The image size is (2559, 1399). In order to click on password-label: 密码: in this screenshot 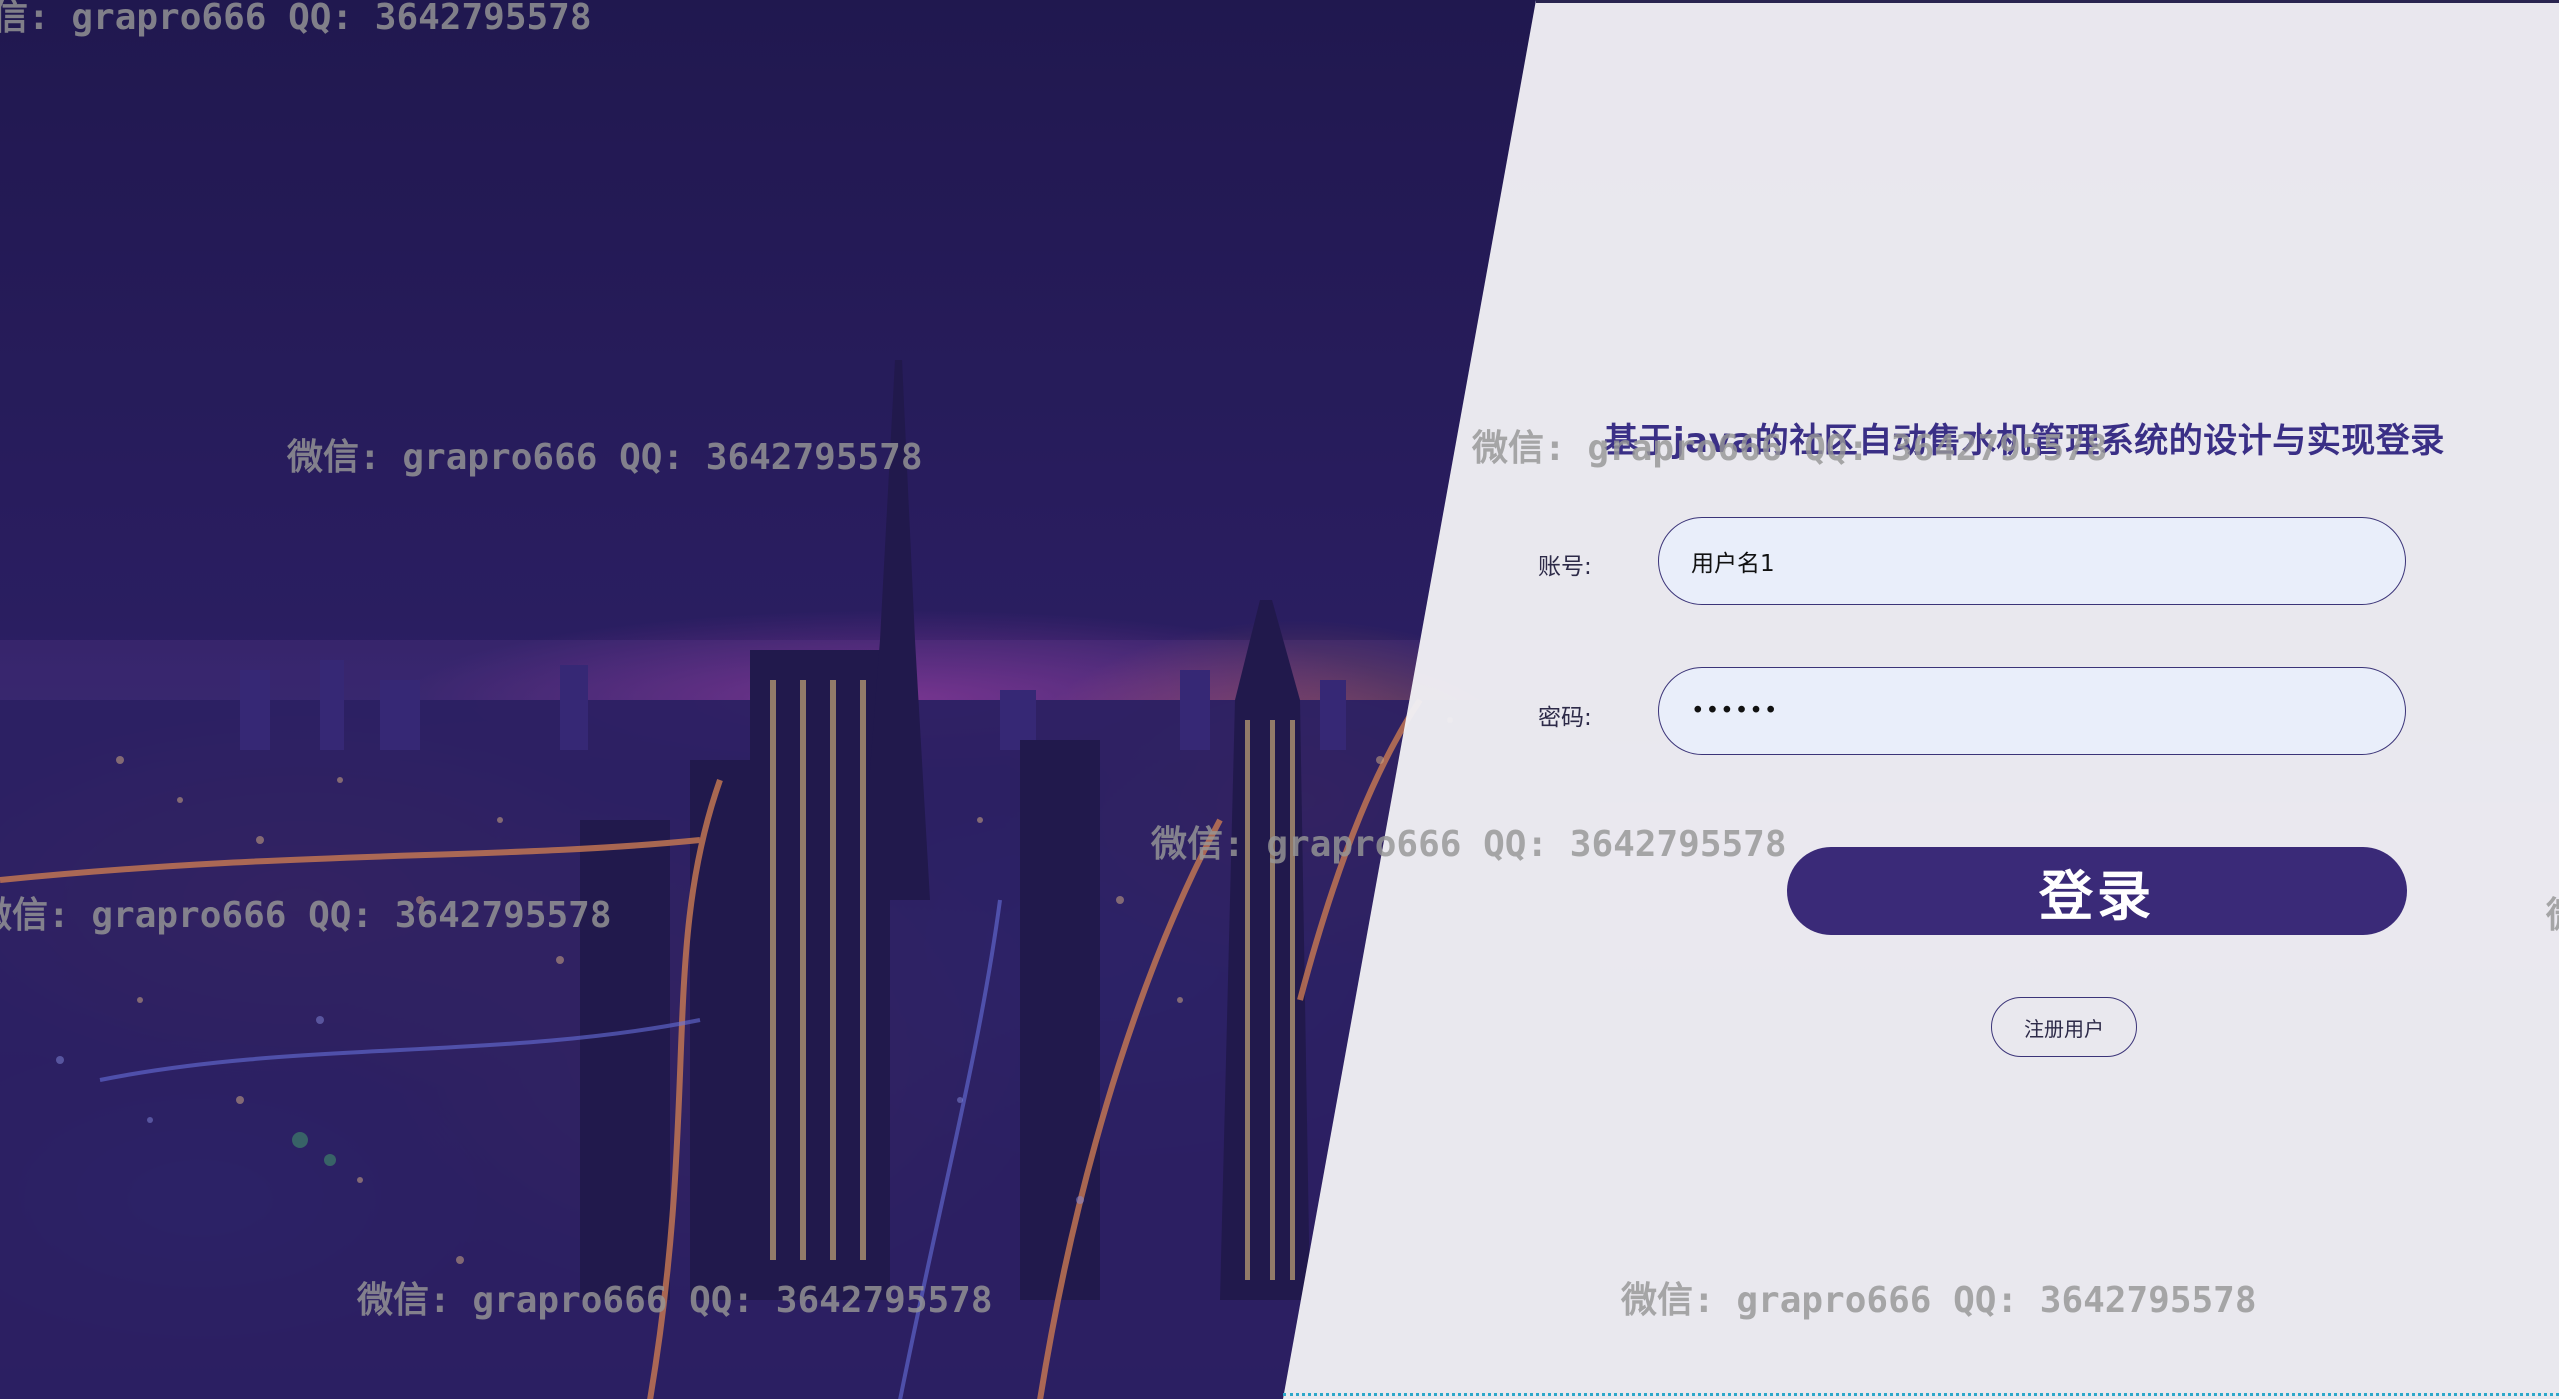, I will do `click(1565, 718)`.